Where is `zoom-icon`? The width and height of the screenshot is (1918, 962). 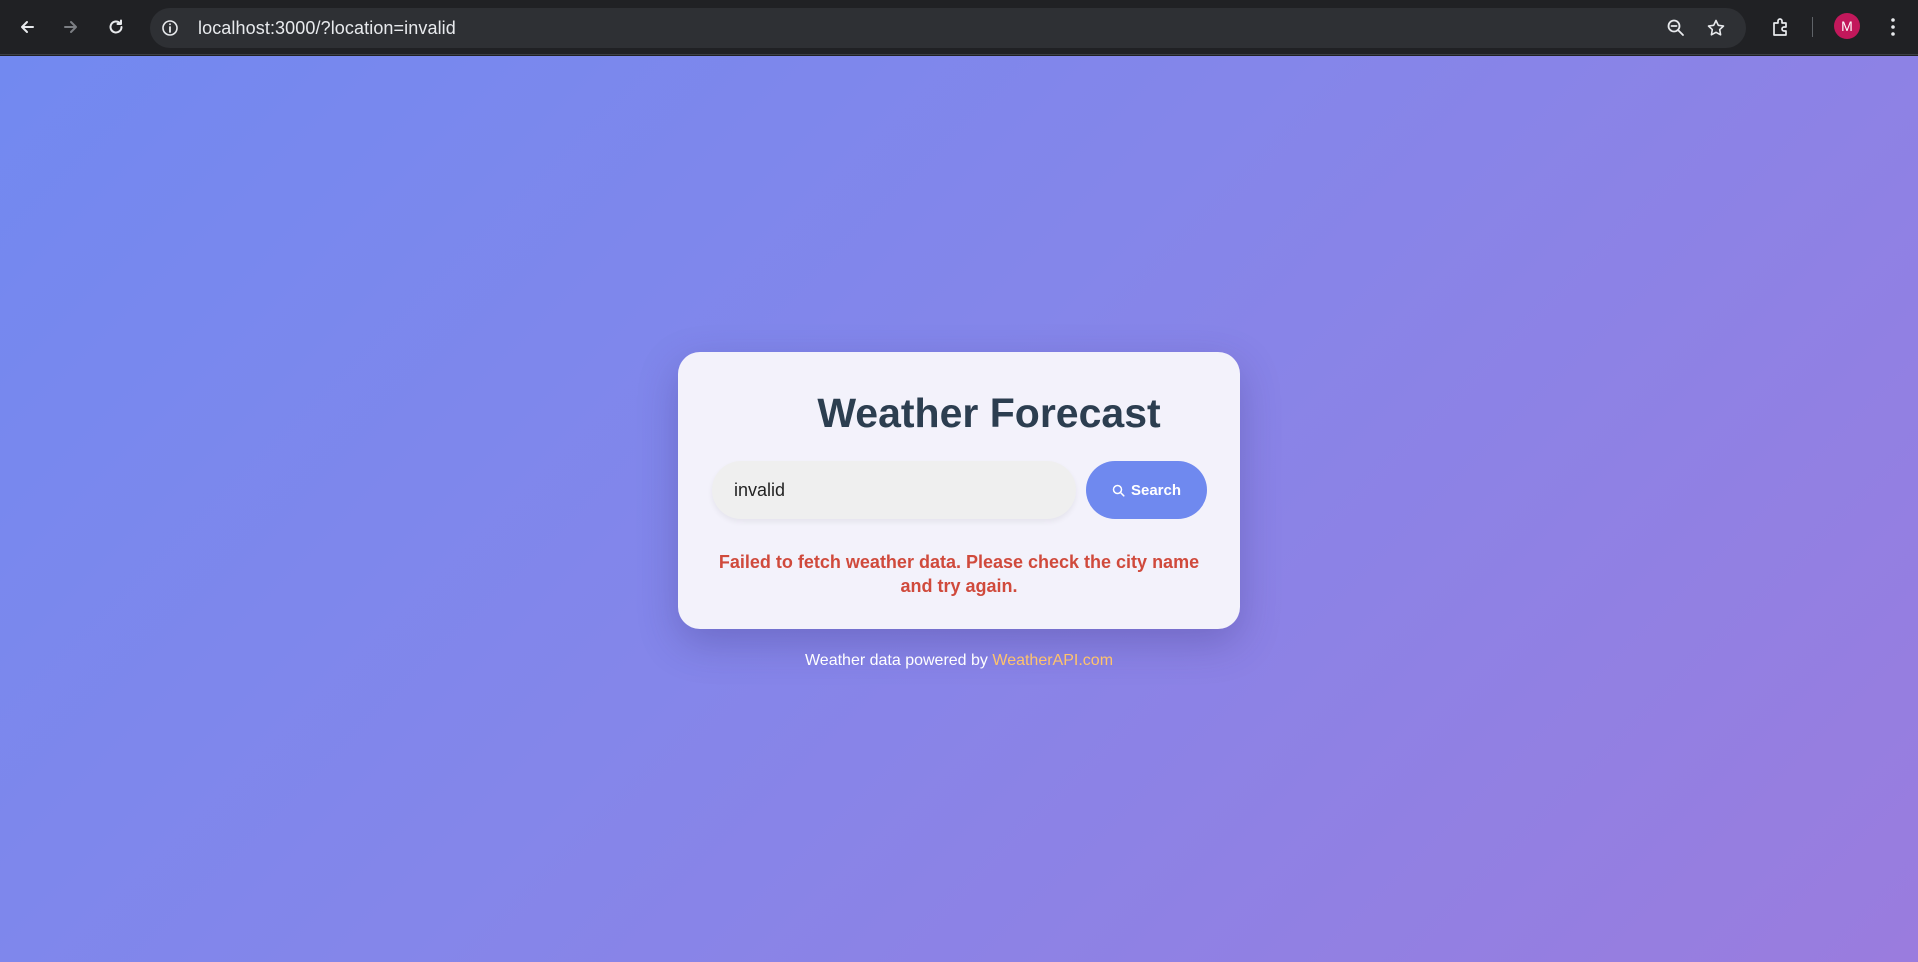 zoom-icon is located at coordinates (1675, 27).